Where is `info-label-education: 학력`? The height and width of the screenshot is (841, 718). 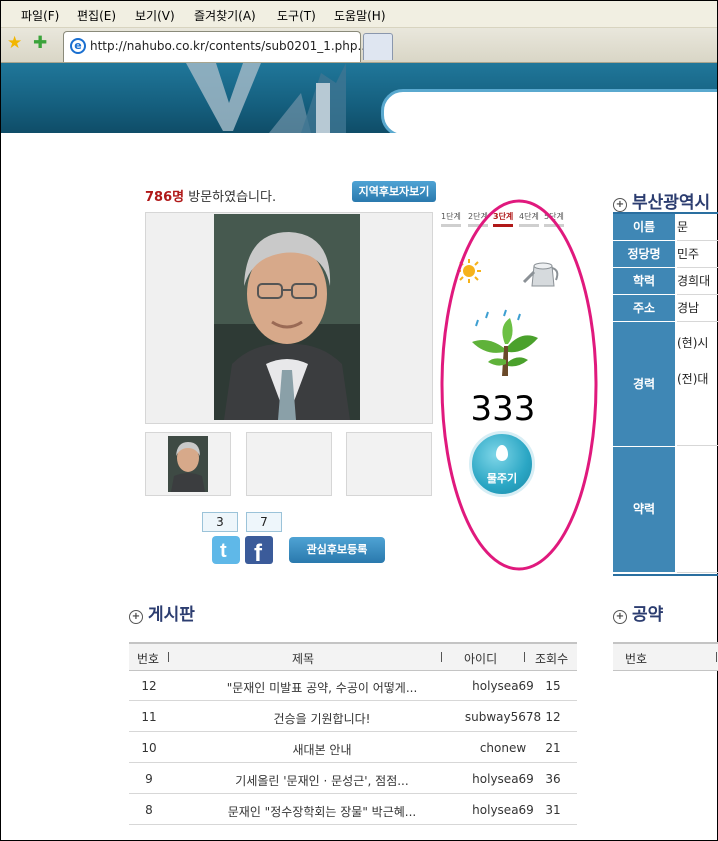 info-label-education: 학력 is located at coordinates (644, 281).